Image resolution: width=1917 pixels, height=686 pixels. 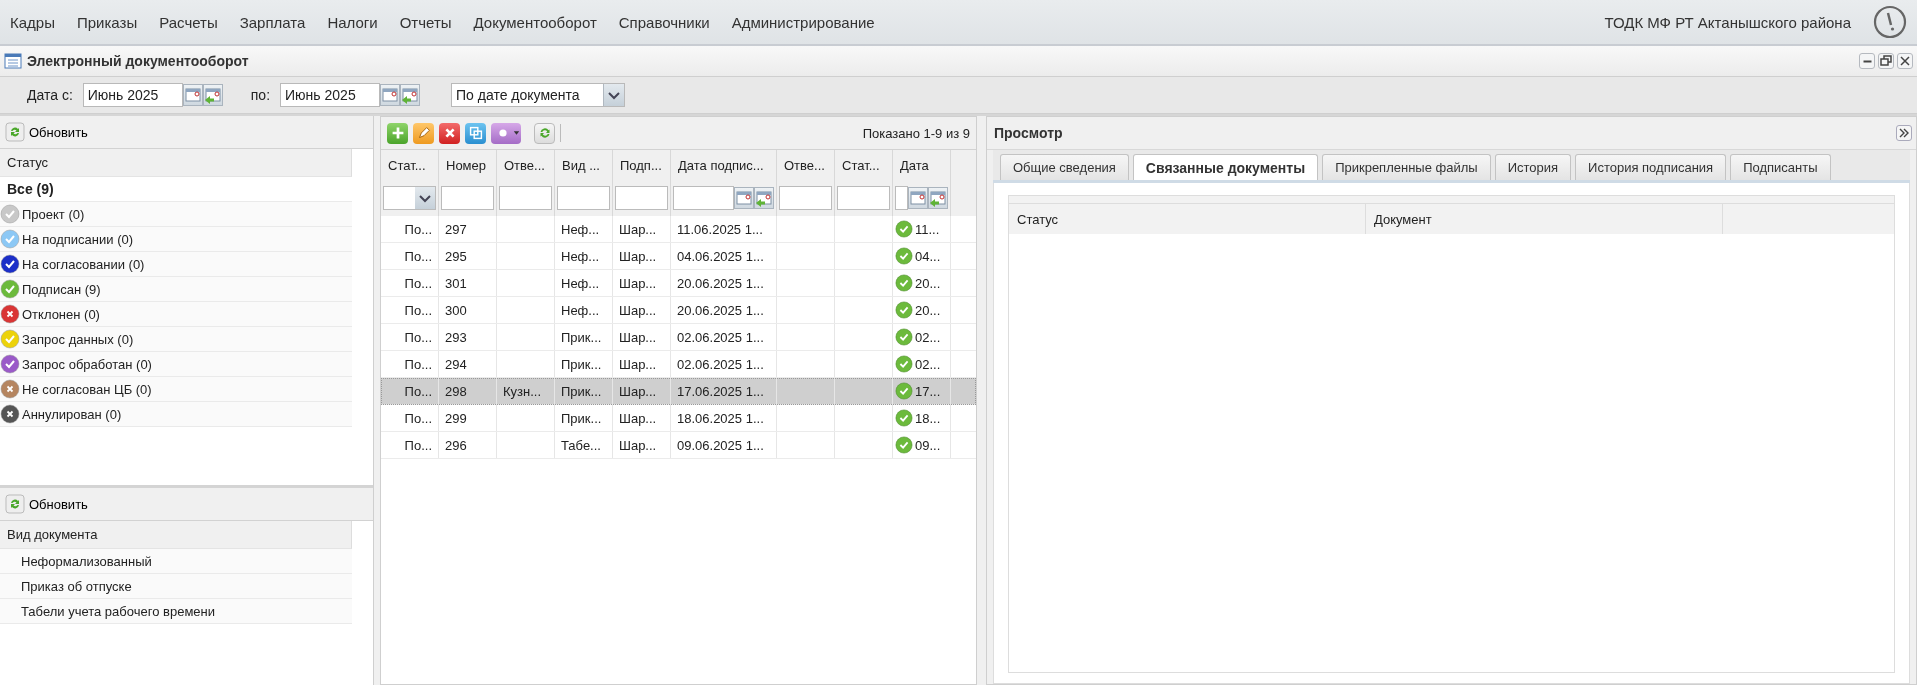 What do you see at coordinates (1533, 167) in the screenshot?
I see `tab: История` at bounding box center [1533, 167].